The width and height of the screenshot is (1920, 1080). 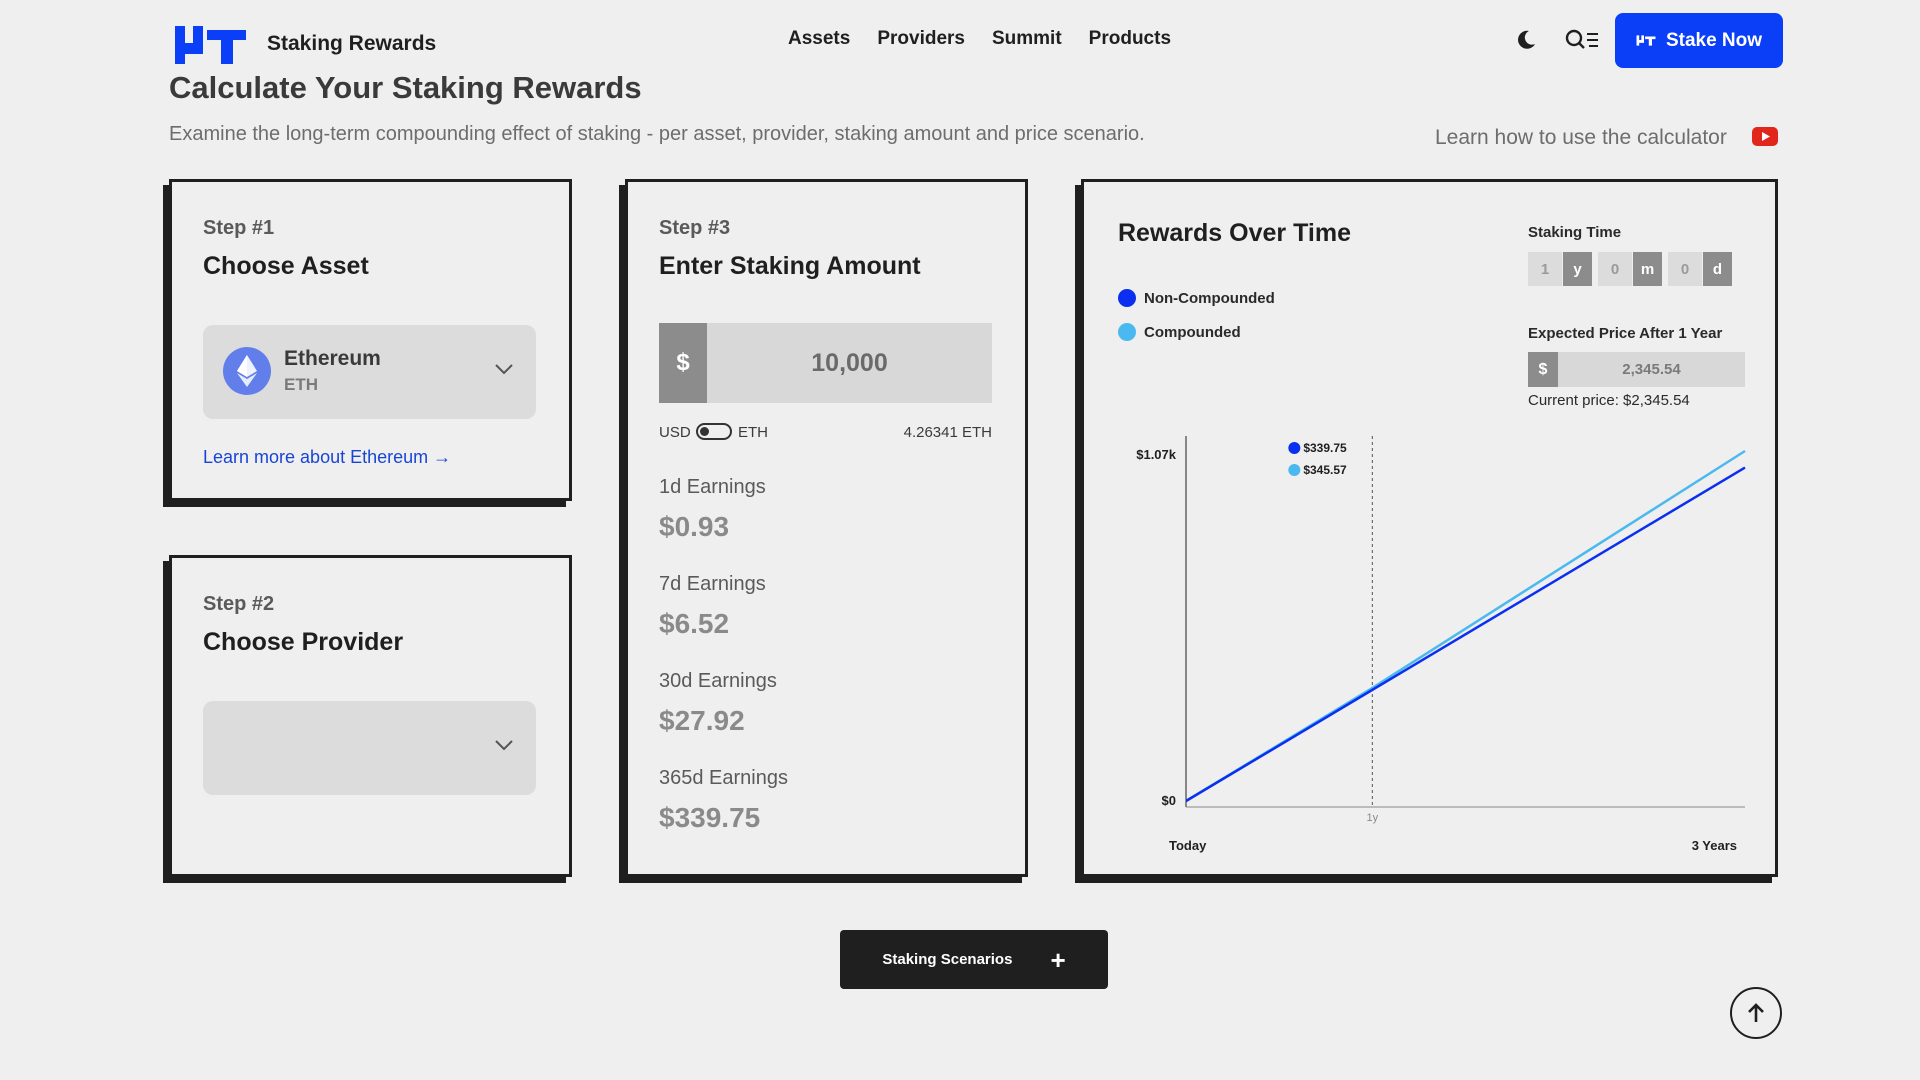 I want to click on nav-providers: Providers, so click(x=921, y=39).